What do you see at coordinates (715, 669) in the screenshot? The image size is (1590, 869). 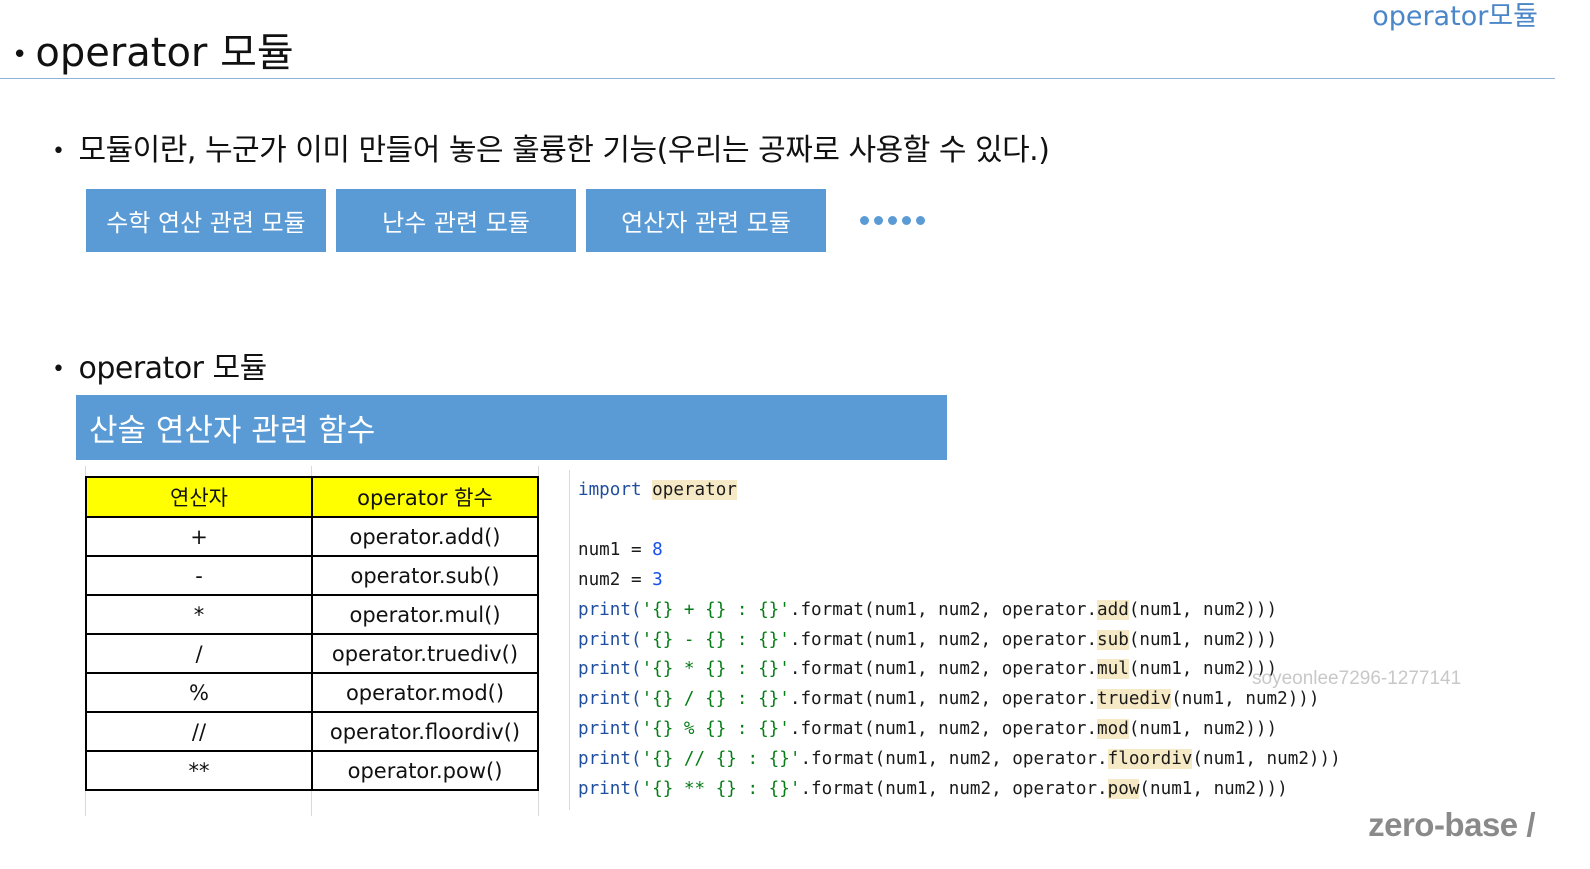 I see `code-string: '{} * {} : {}'` at bounding box center [715, 669].